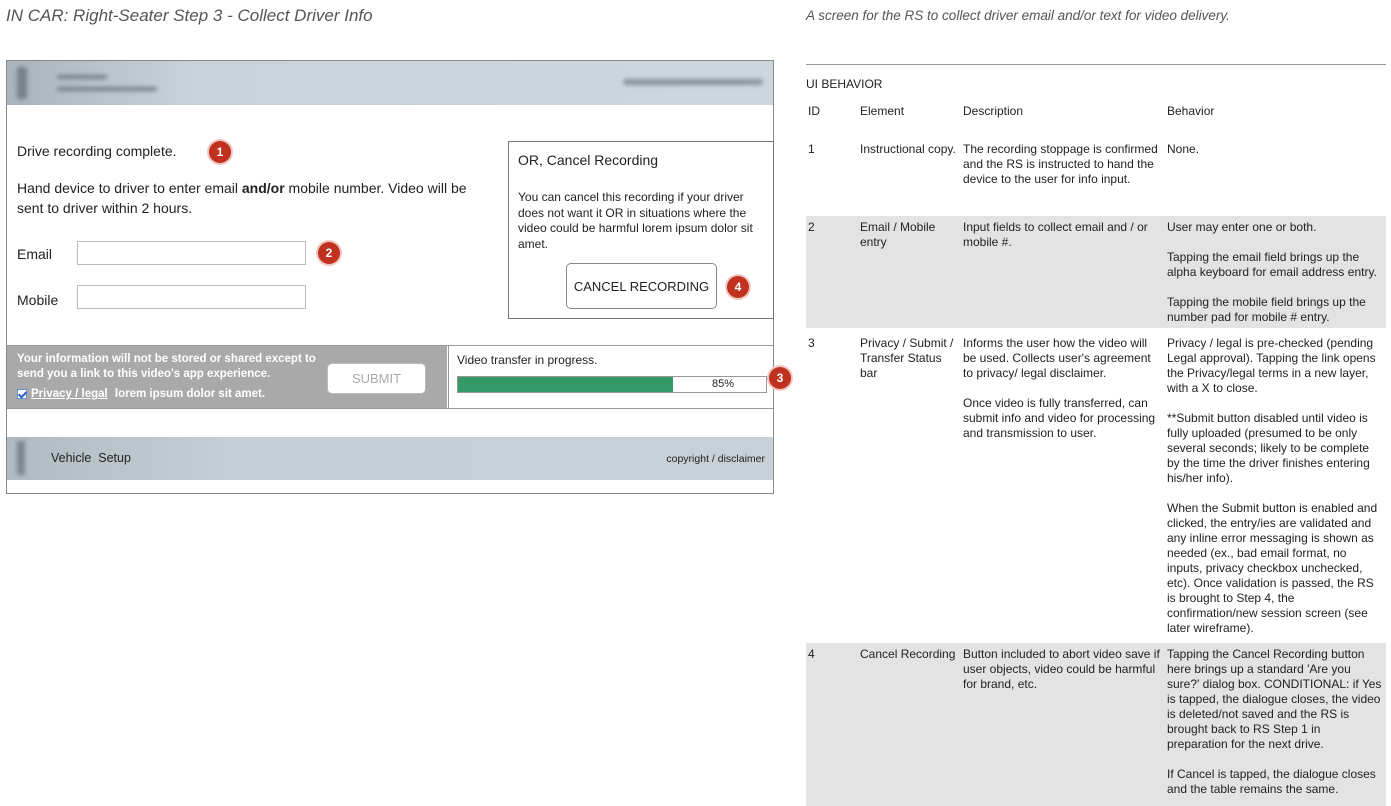 The width and height of the screenshot is (1391, 806). I want to click on copyright-link: copyright / disclaimer, so click(715, 459).